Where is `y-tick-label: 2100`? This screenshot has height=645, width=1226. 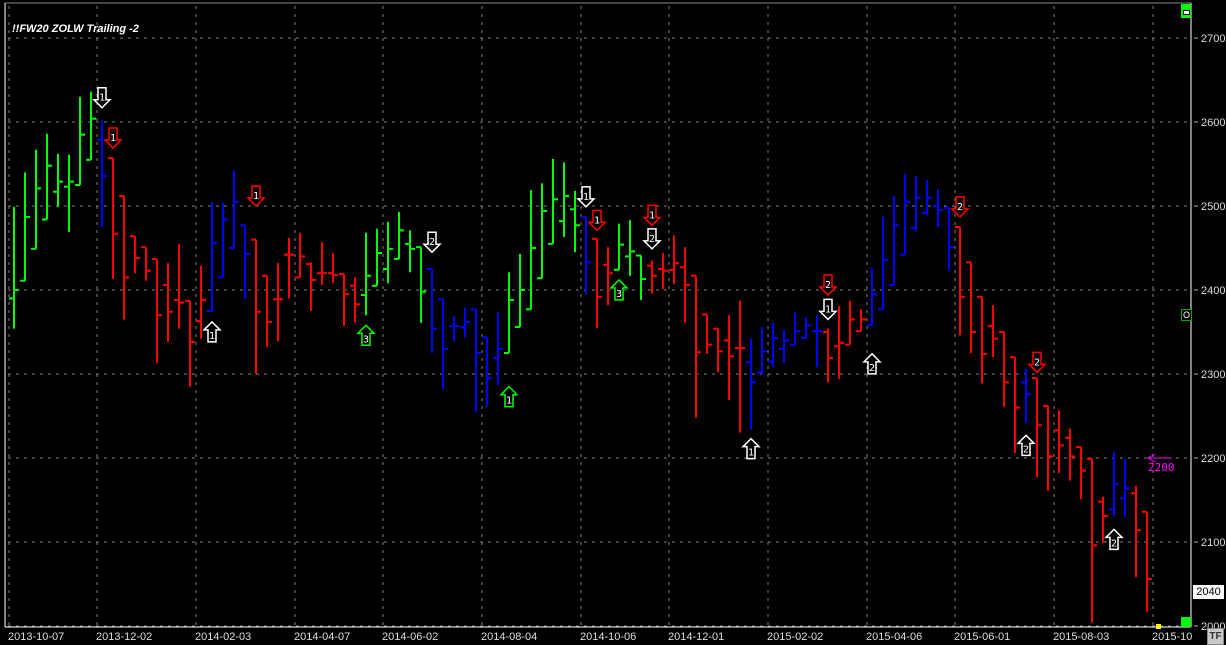
y-tick-label: 2100 is located at coordinates (1213, 543).